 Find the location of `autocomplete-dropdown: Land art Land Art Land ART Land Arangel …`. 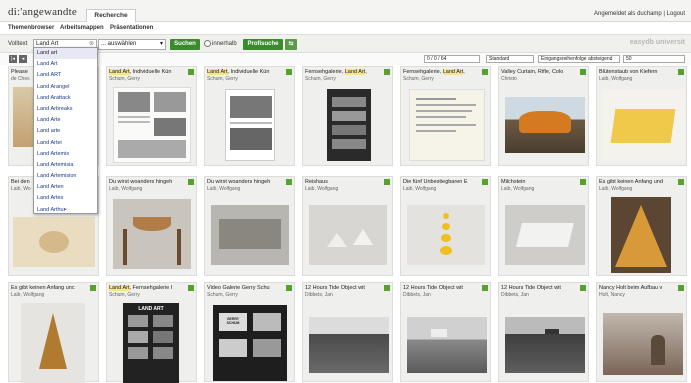

autocomplete-dropdown: Land art Land Art Land ART Land Arangel … is located at coordinates (65, 130).